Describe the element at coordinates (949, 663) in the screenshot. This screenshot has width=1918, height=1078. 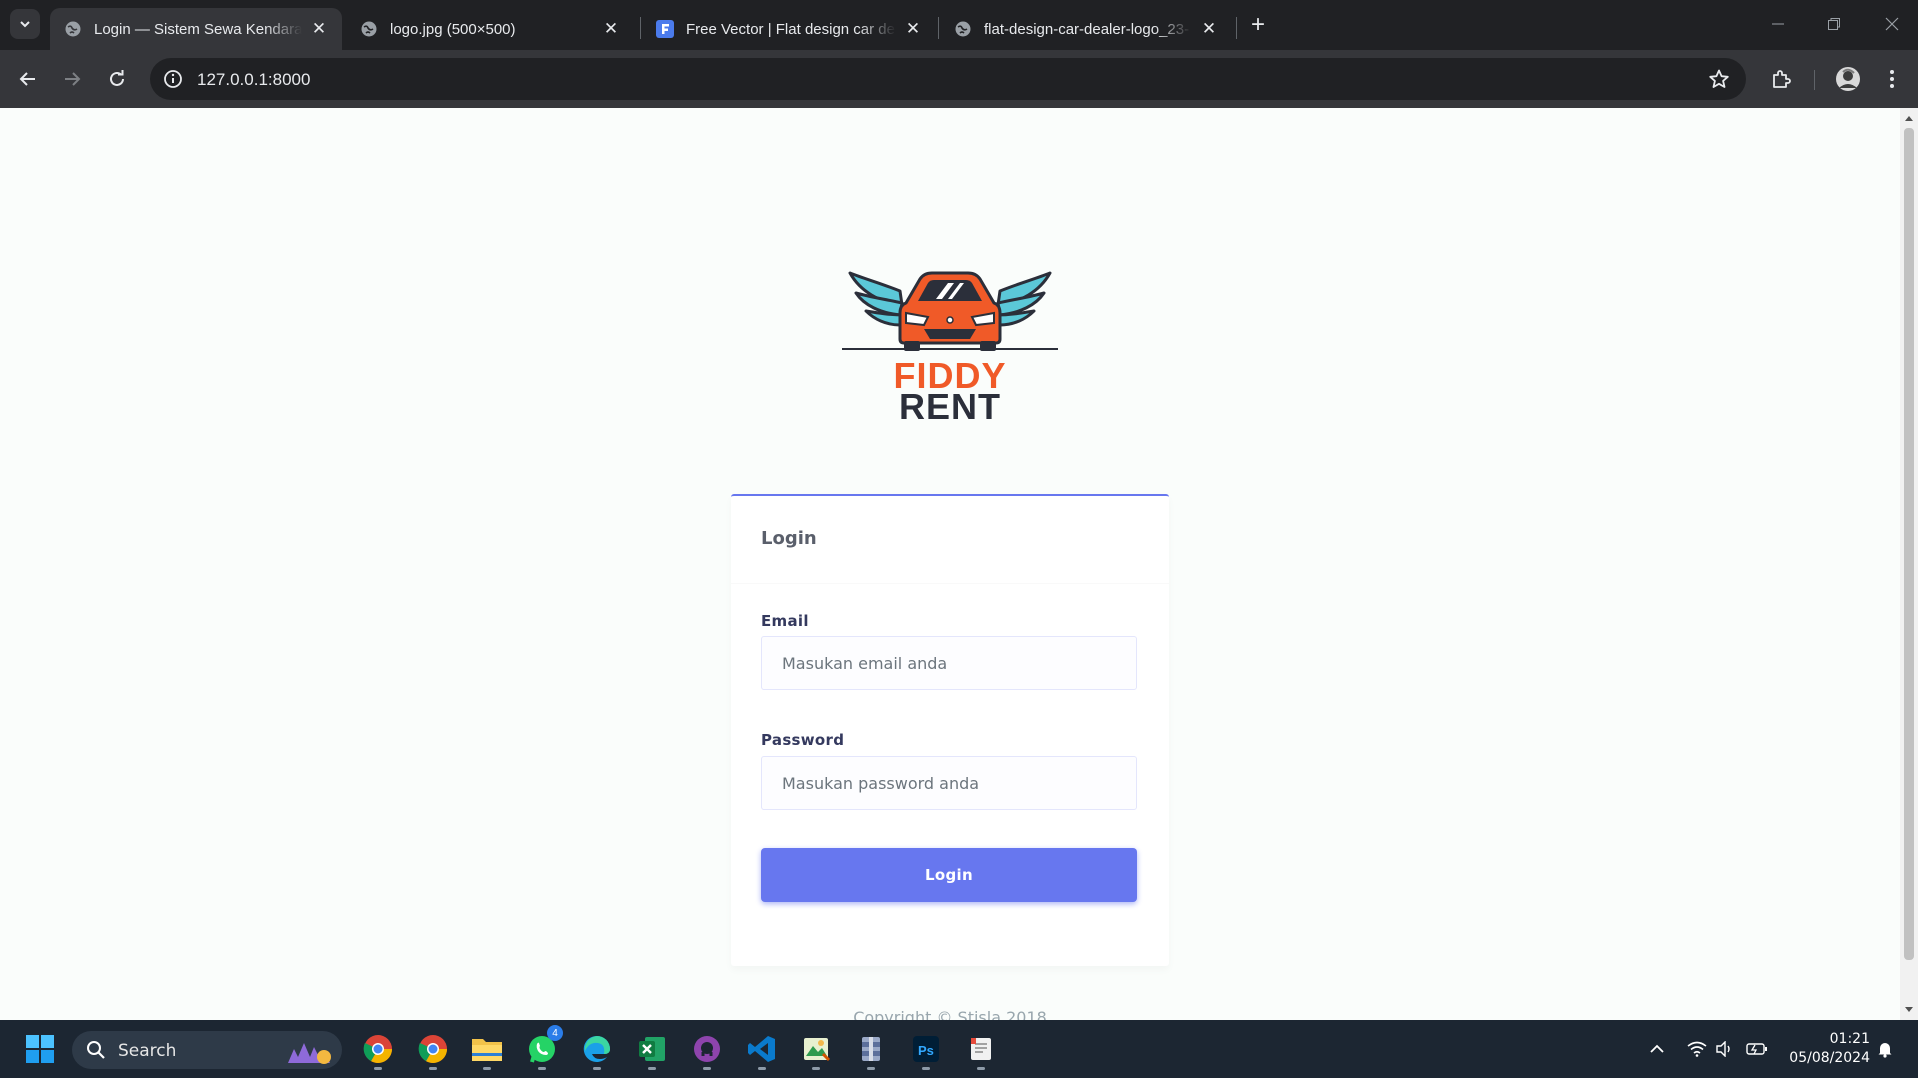
I see `email-field` at that location.